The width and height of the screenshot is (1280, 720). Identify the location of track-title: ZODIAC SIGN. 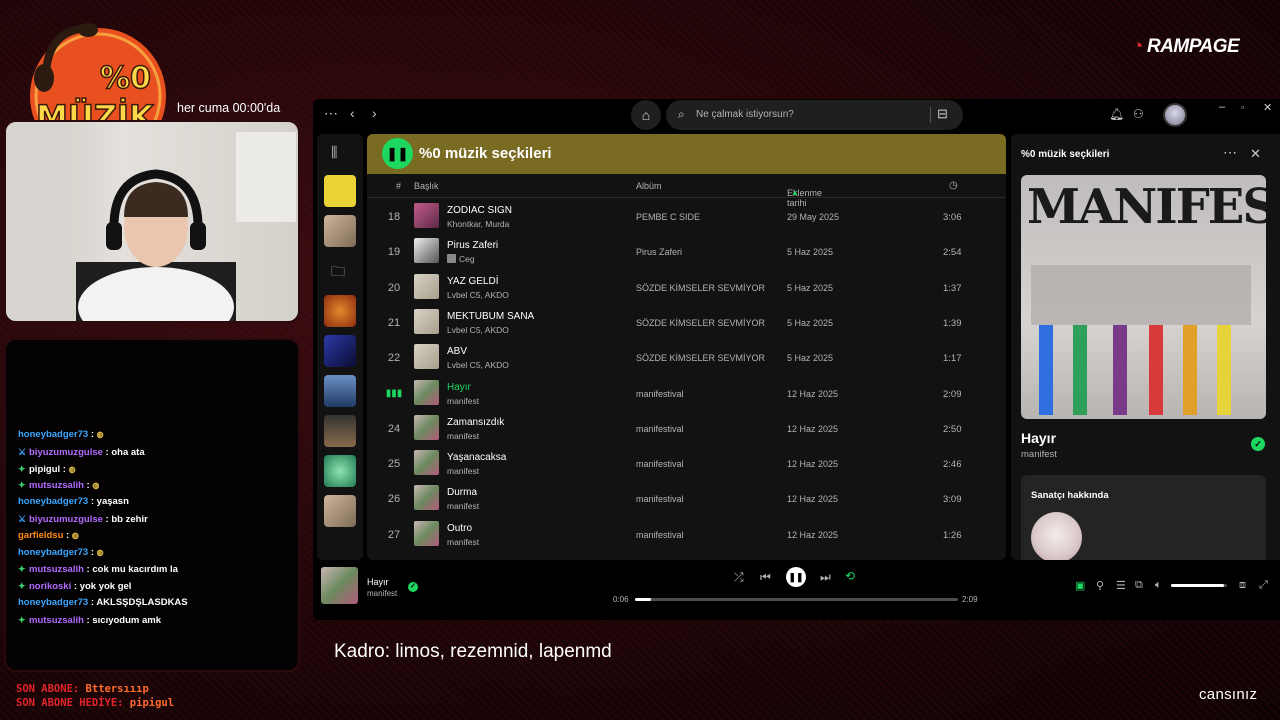
(479, 210).